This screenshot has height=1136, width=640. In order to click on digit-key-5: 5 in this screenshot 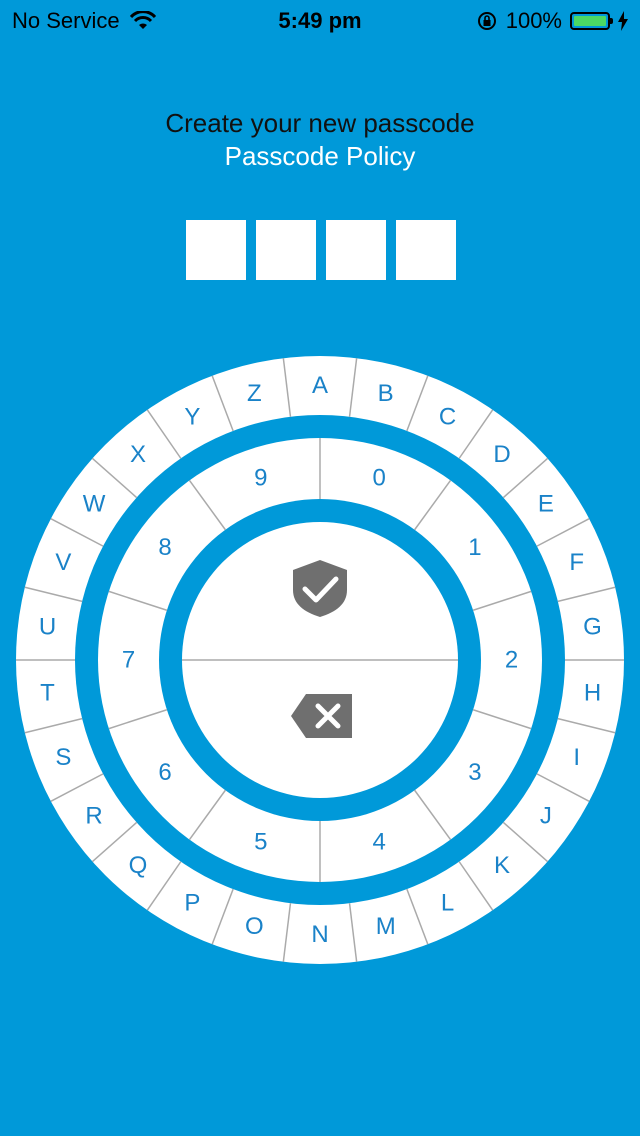, I will do `click(260, 842)`.